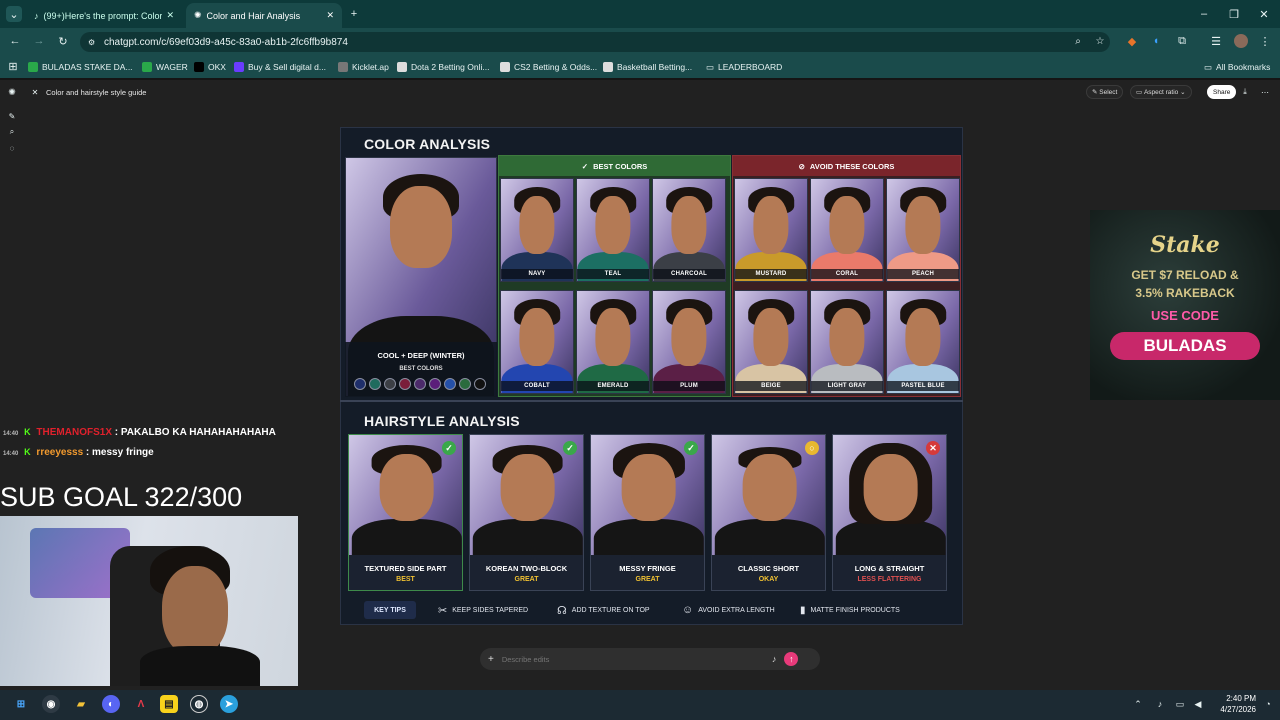 This screenshot has height=720, width=1280. I want to click on best-colors-header: ✓ BEST COLORS, so click(614, 166).